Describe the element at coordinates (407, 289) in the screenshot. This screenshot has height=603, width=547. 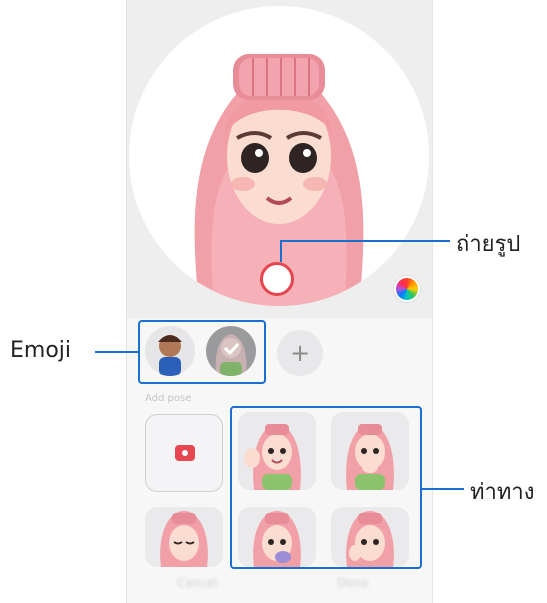
I see `color-picker-icon` at that location.